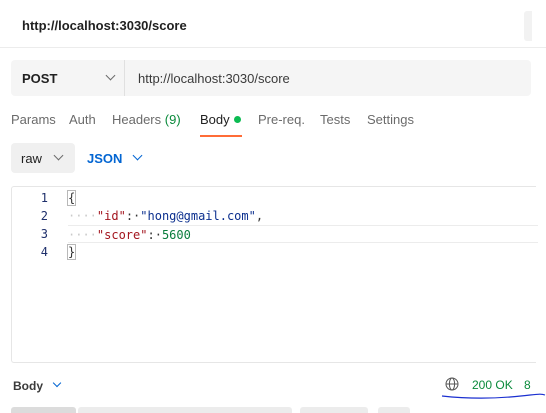  What do you see at coordinates (104, 25) in the screenshot?
I see `request-title: http://localhost:3030/score` at bounding box center [104, 25].